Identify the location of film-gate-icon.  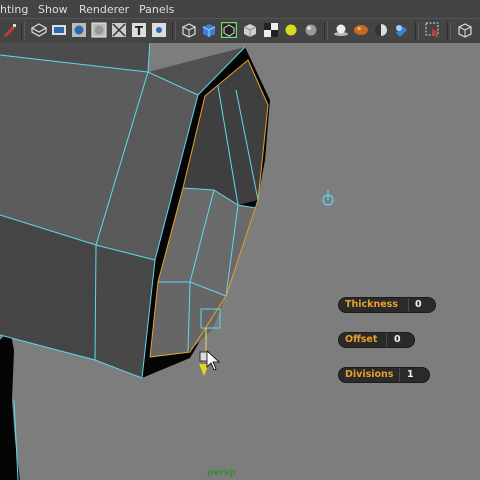
(59, 30).